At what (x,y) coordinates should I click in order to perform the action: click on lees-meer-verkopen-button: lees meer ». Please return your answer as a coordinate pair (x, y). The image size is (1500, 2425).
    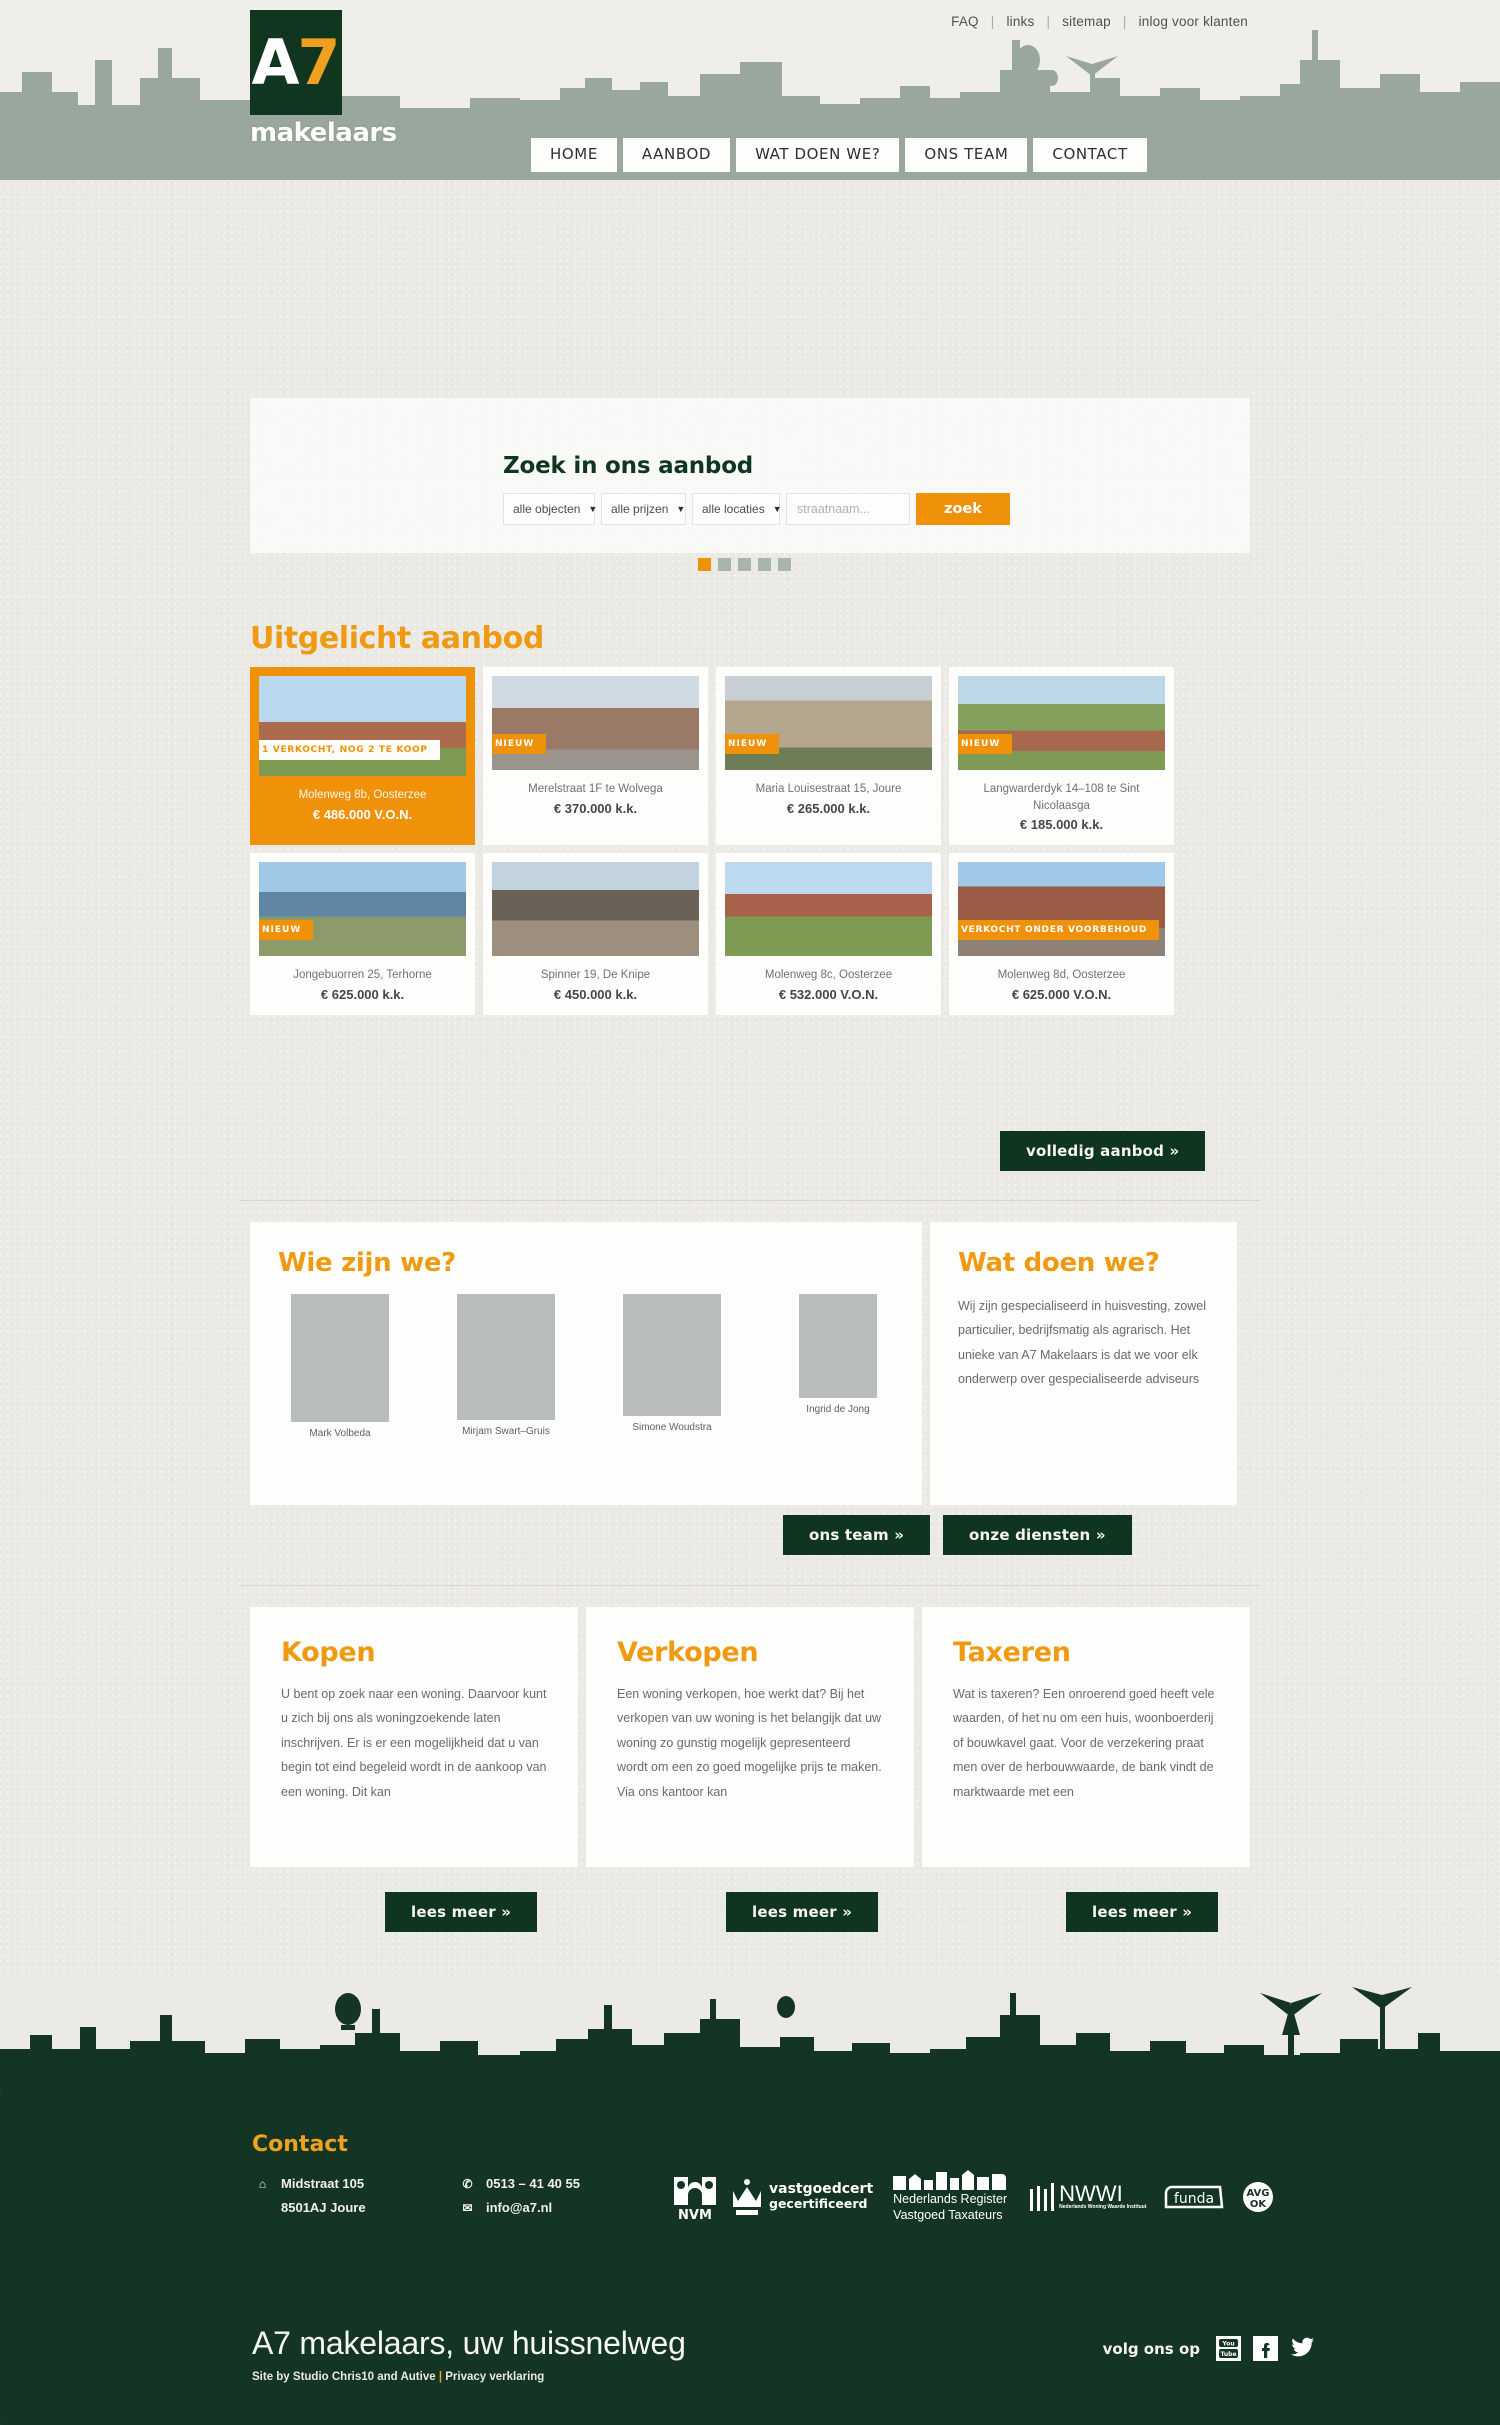
    Looking at the image, I should click on (802, 1912).